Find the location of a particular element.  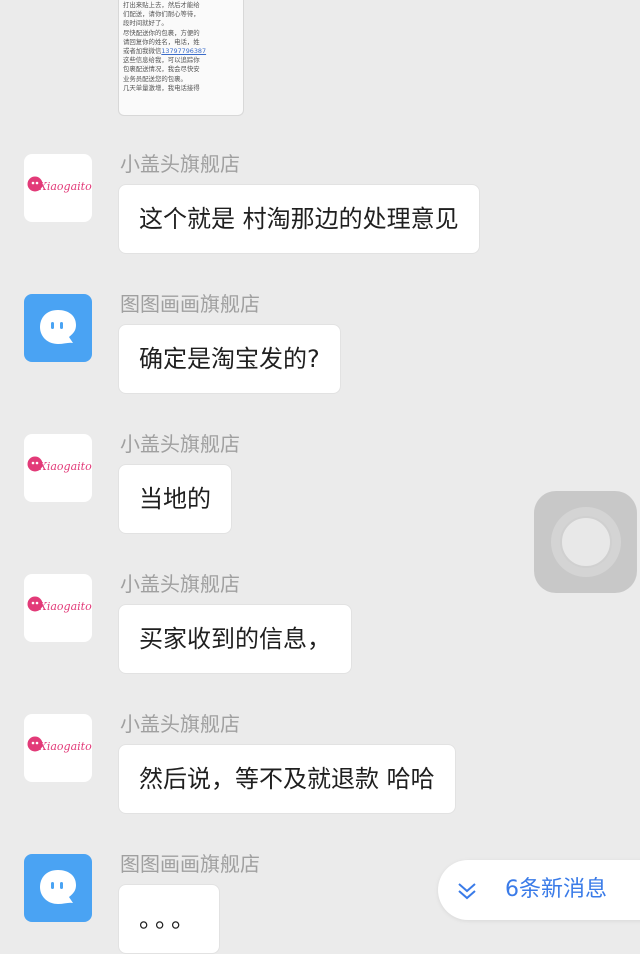

new-messages-label: 6条新消息 is located at coordinates (556, 889).